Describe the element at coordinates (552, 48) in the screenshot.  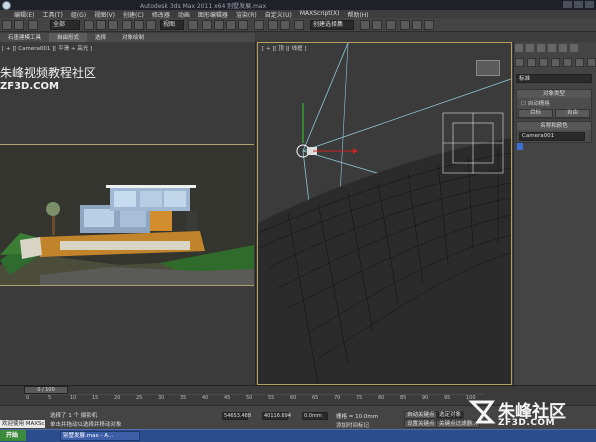
I see `motion-tab-icon` at that location.